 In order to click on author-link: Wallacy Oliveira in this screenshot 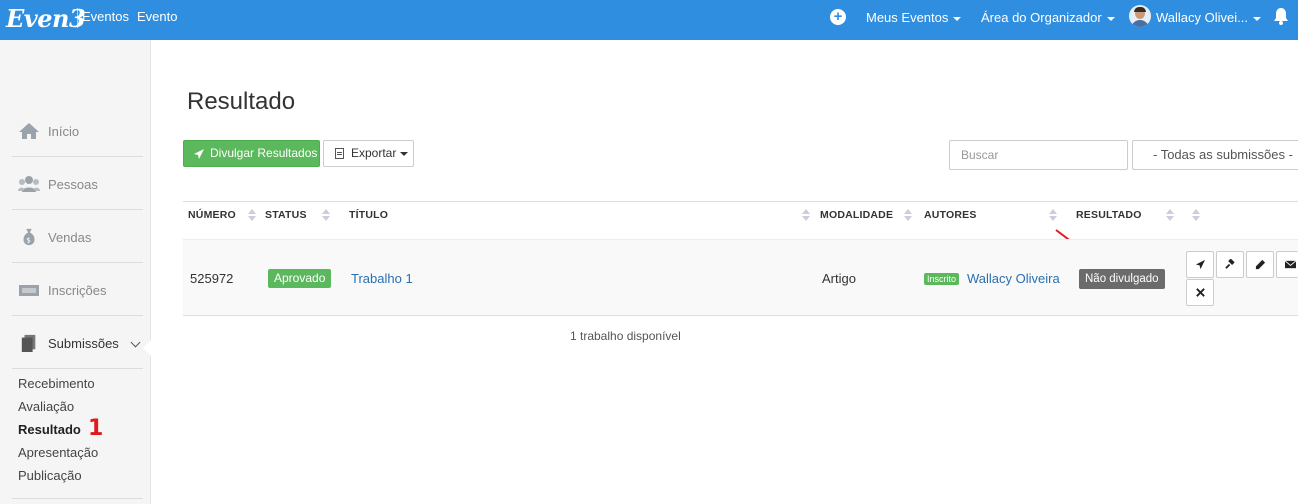, I will do `click(1013, 278)`.